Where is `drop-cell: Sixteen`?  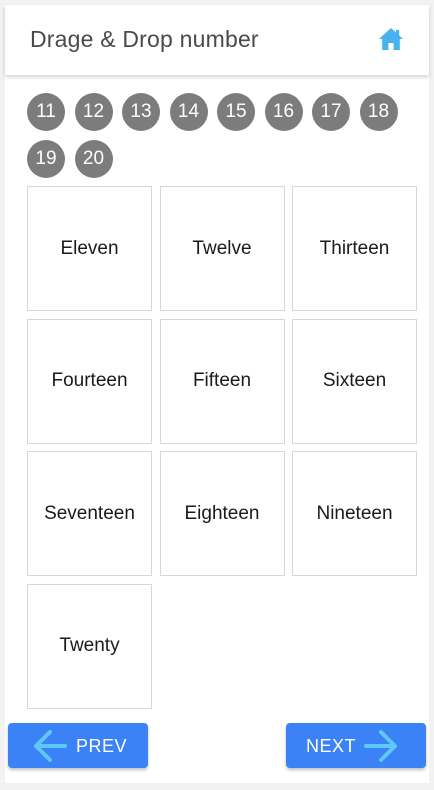
drop-cell: Sixteen is located at coordinates (354, 381).